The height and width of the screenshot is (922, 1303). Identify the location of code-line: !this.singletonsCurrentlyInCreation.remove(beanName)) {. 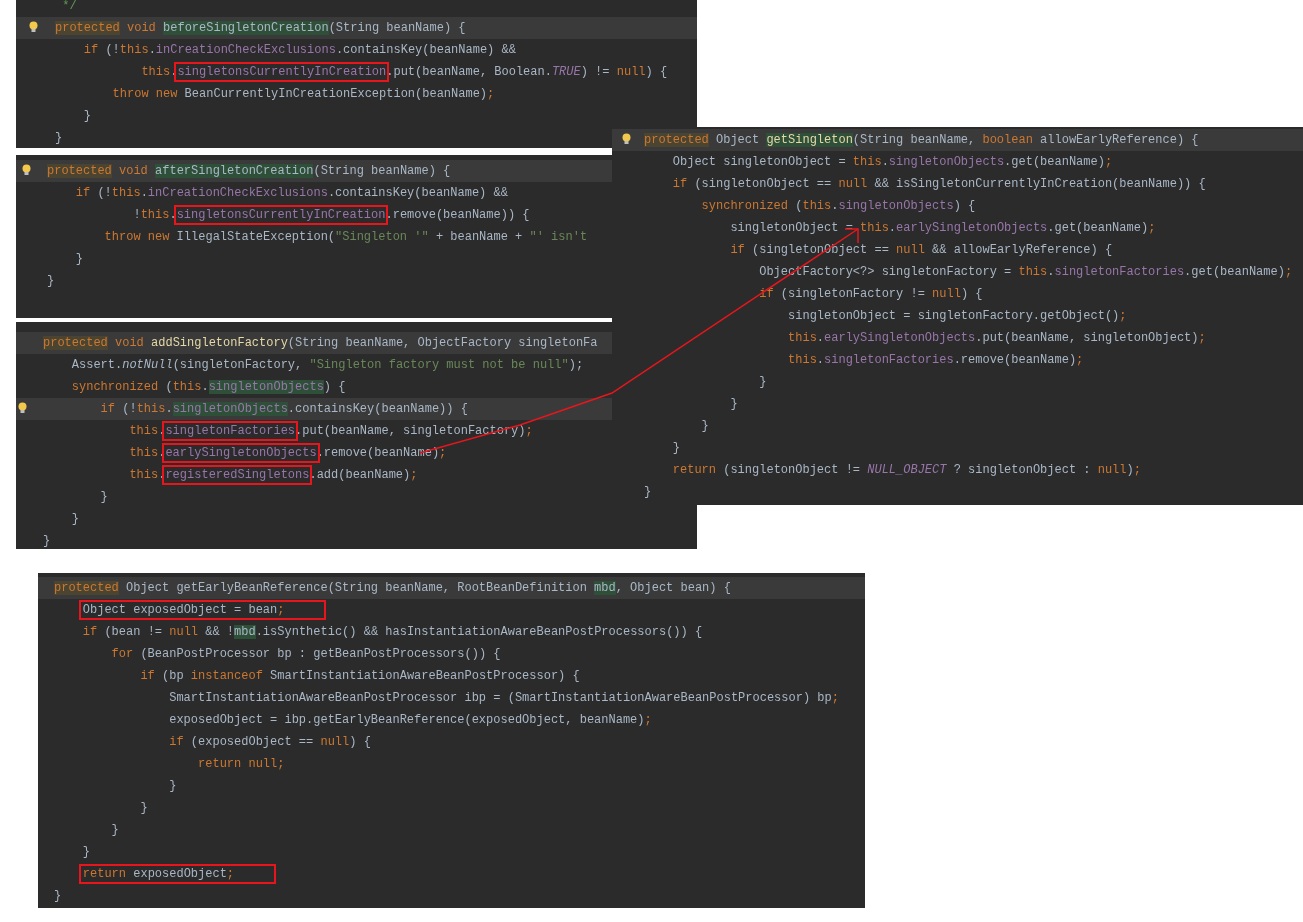
(273, 215).